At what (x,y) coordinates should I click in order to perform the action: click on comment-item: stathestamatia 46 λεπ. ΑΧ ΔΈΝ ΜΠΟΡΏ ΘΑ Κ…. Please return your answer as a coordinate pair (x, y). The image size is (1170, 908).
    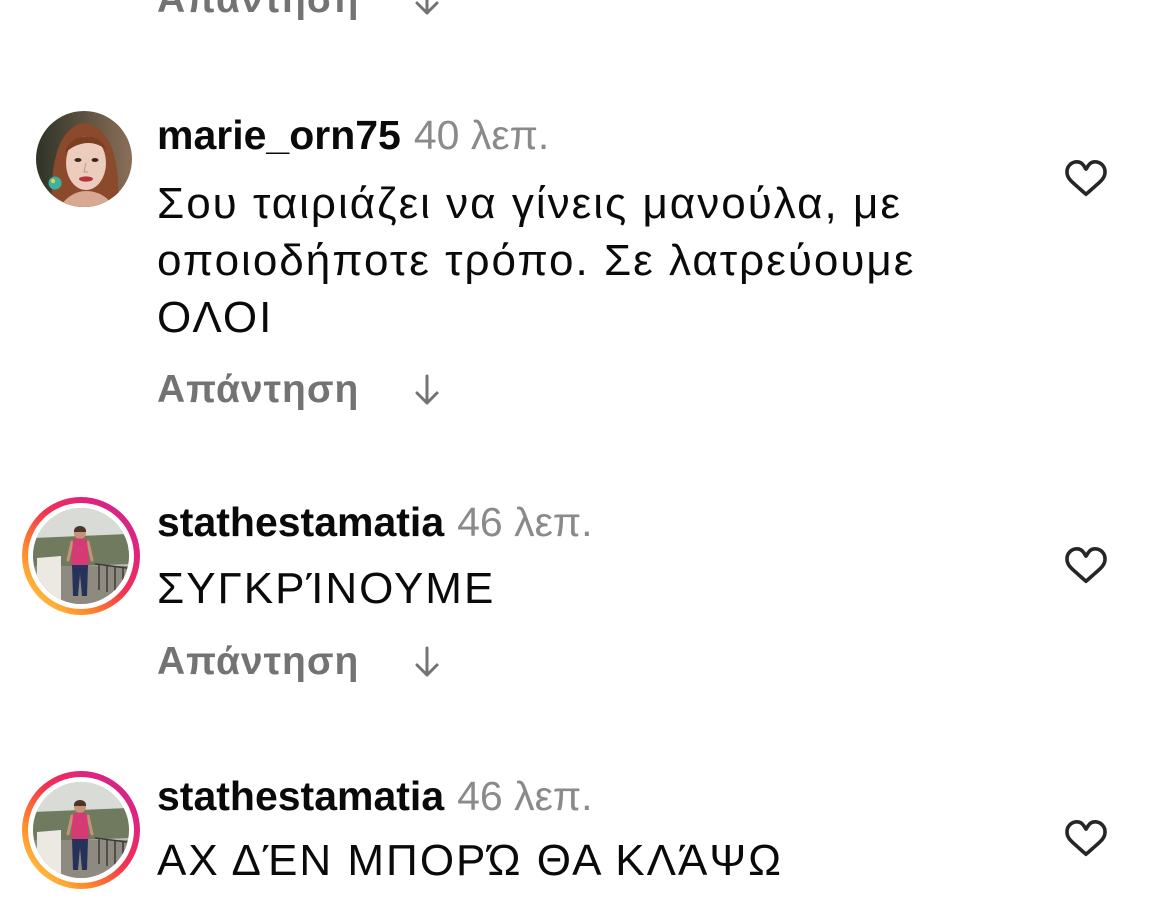
    Looking at the image, I should click on (585, 830).